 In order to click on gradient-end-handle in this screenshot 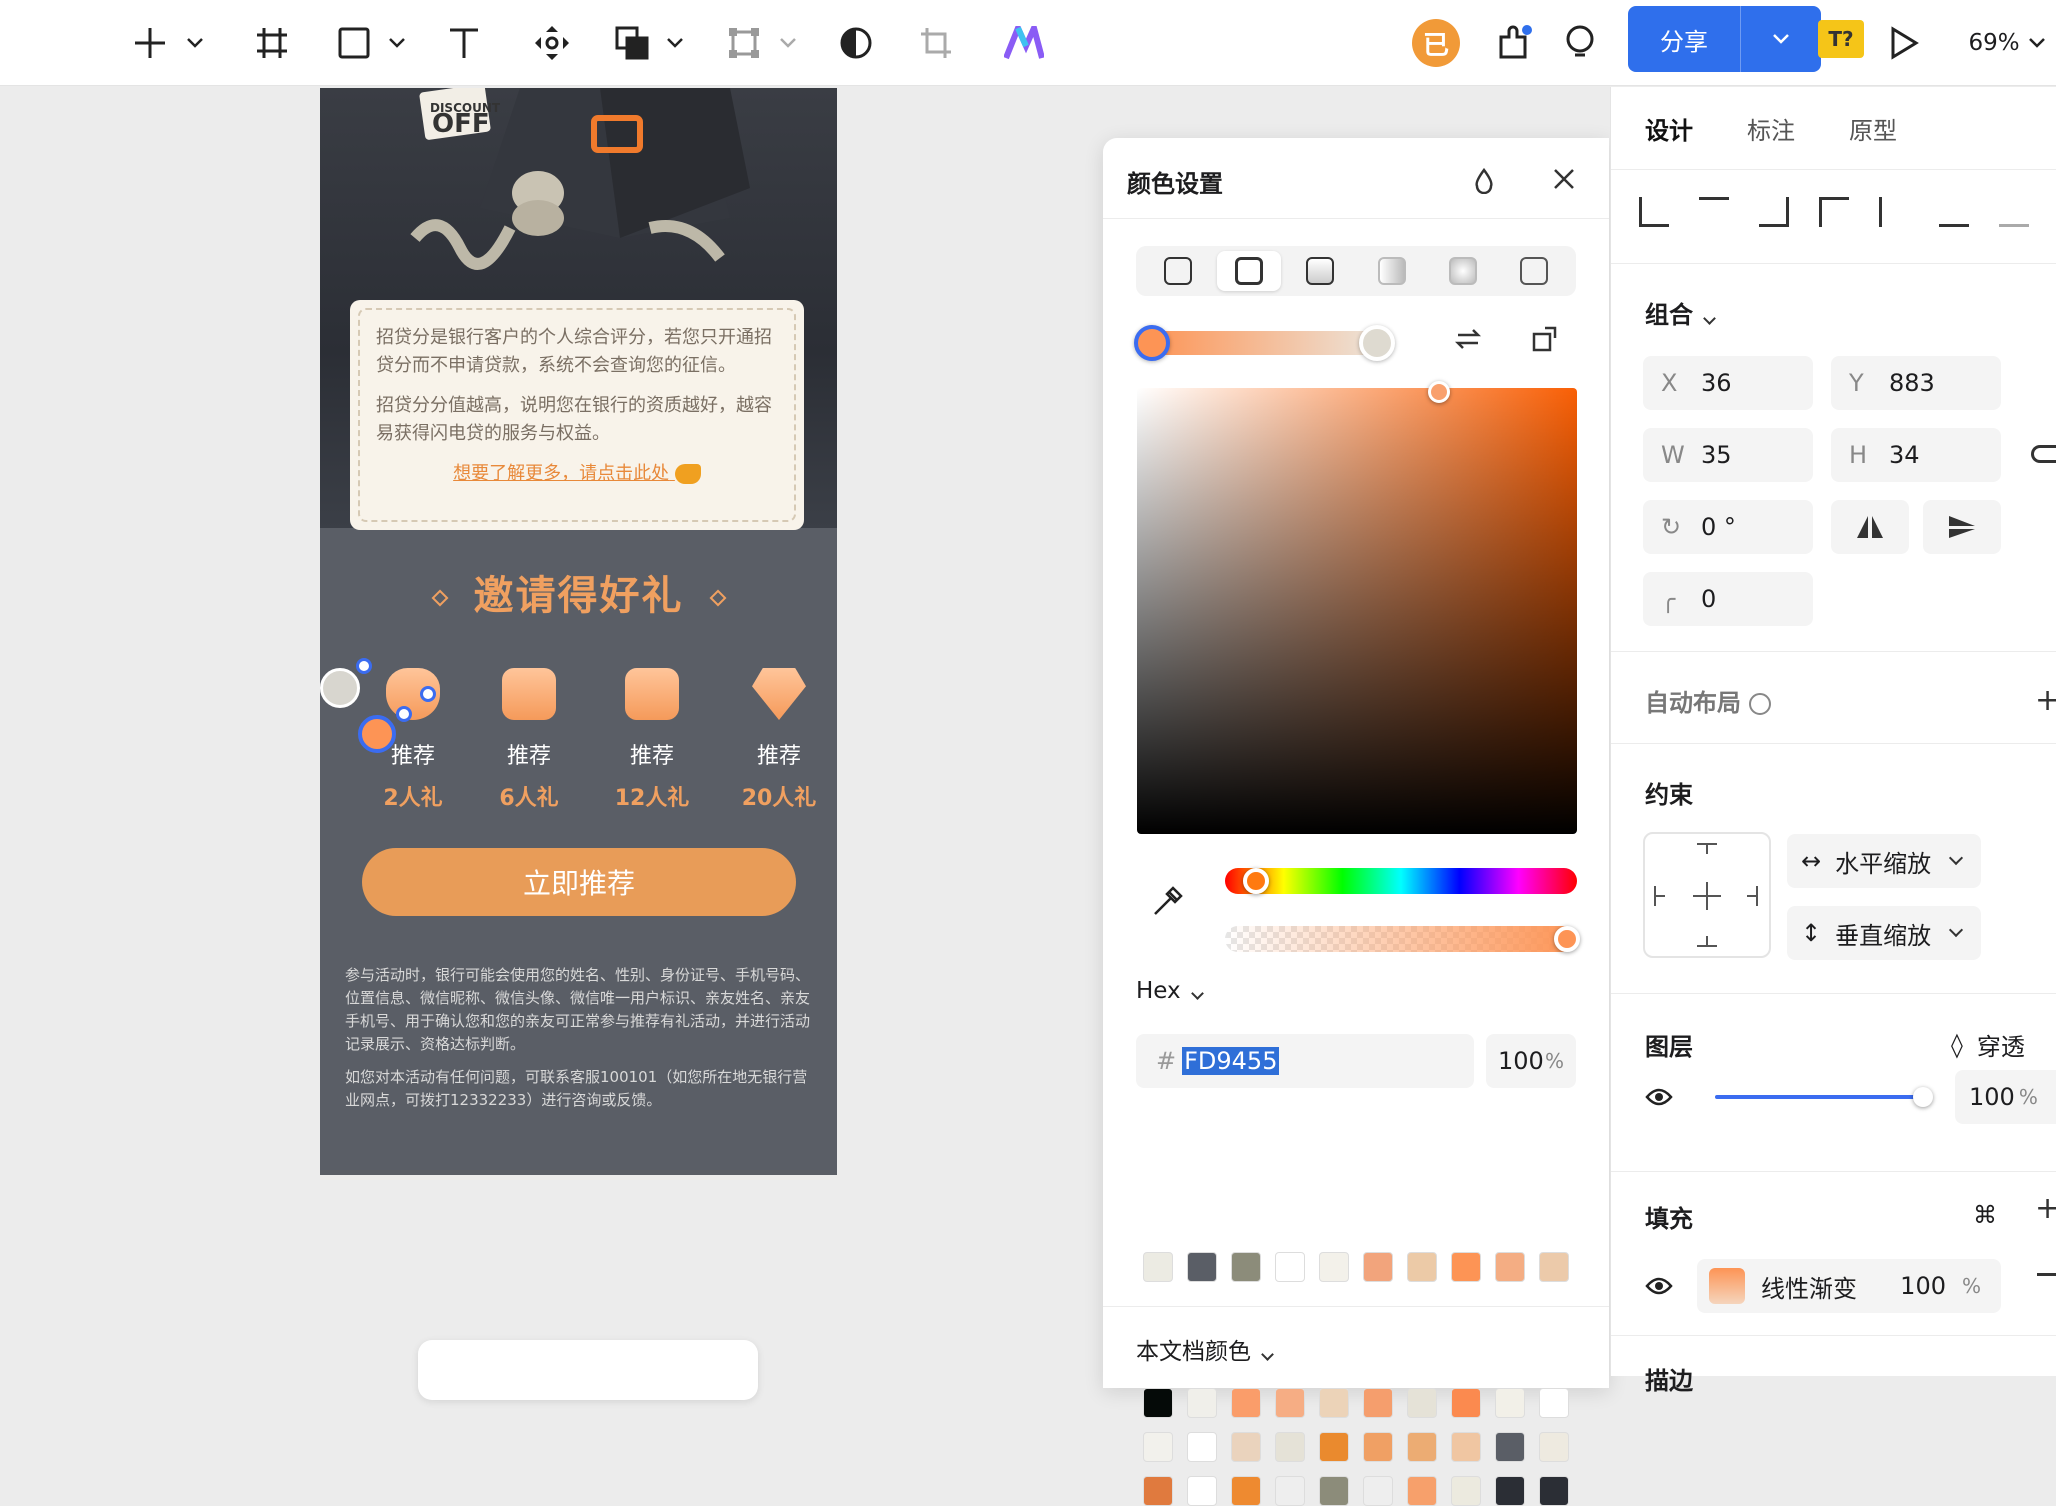, I will do `click(340, 688)`.